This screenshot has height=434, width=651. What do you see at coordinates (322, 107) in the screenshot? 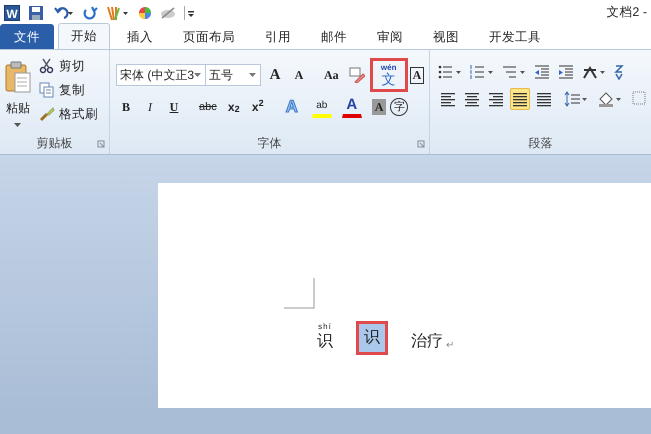
I see `highlight-button: ab` at bounding box center [322, 107].